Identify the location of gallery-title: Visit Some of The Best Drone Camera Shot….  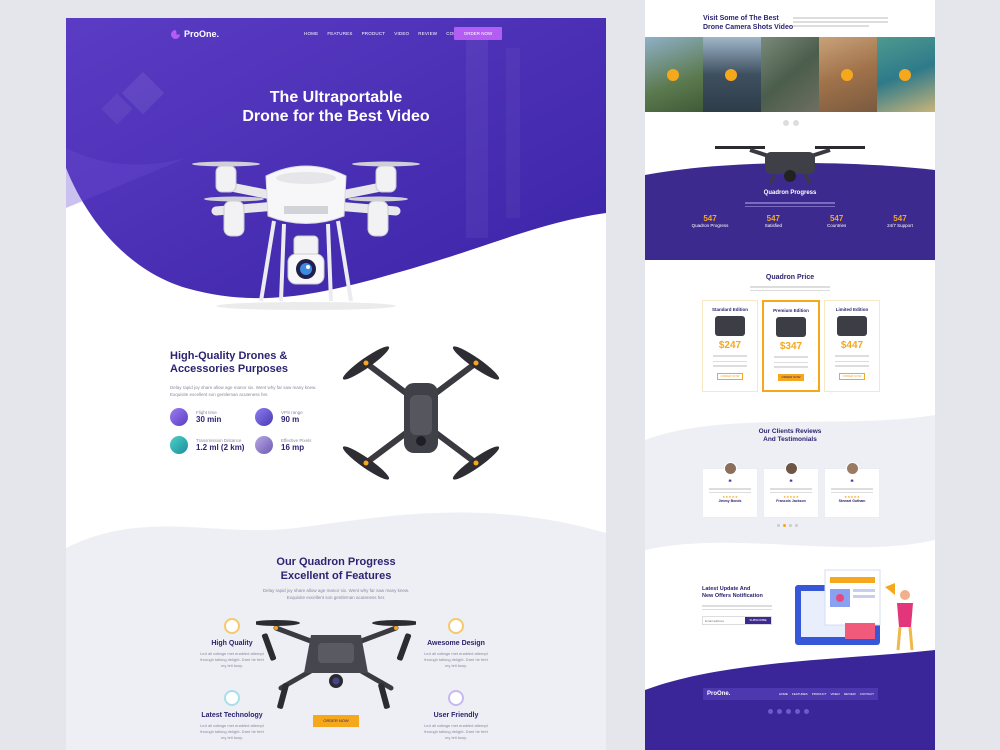
(748, 23).